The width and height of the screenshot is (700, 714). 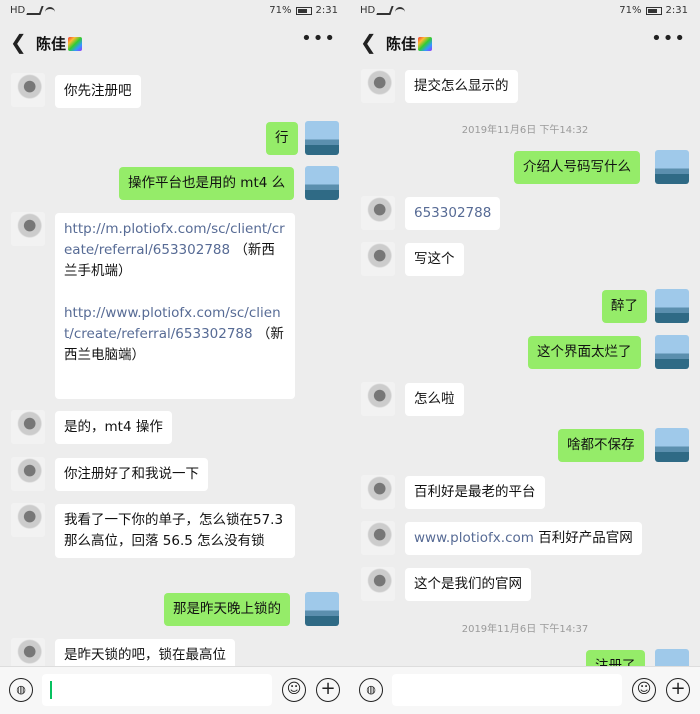 I want to click on message-bubble: 这个是我们的官网, so click(x=468, y=584).